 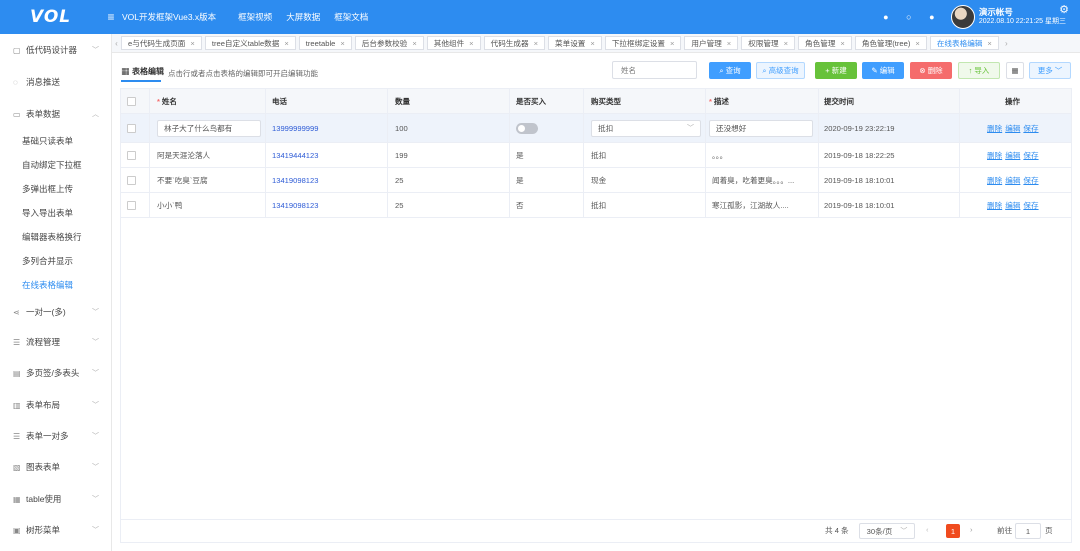 What do you see at coordinates (450, 128) in the screenshot?
I see `qty-cell: 100` at bounding box center [450, 128].